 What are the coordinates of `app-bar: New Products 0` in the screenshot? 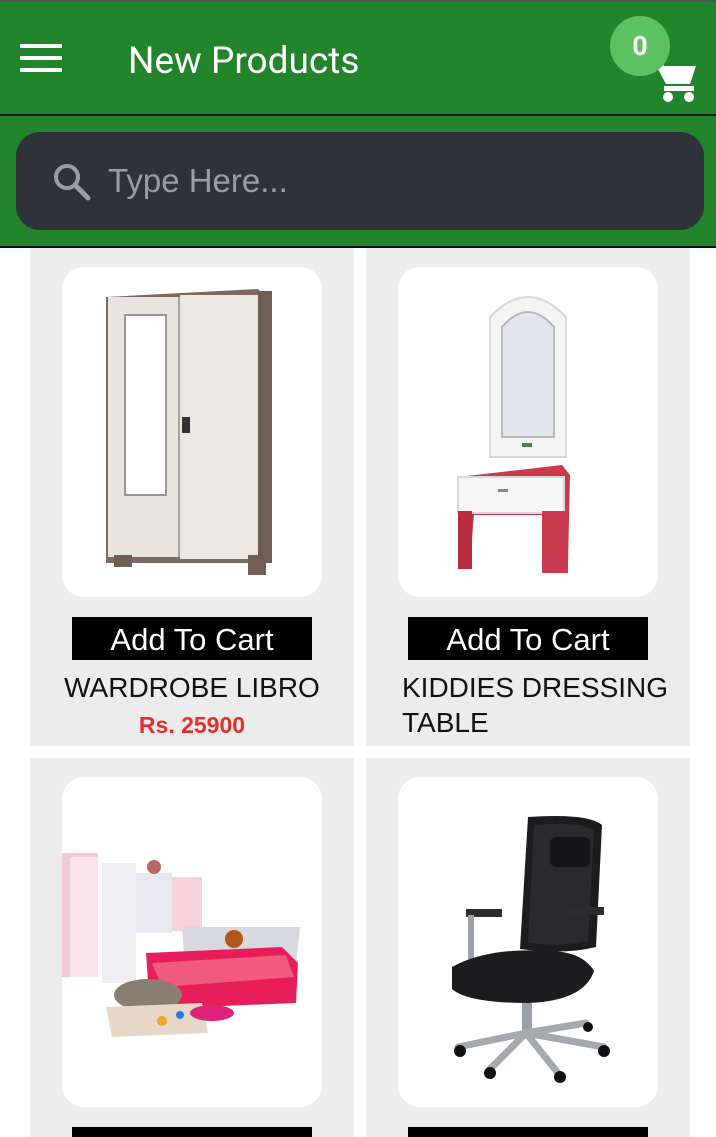 It's located at (358, 58).